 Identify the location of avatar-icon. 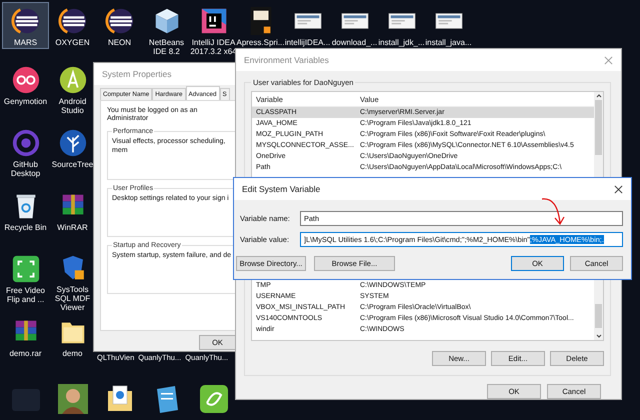
(72, 399).